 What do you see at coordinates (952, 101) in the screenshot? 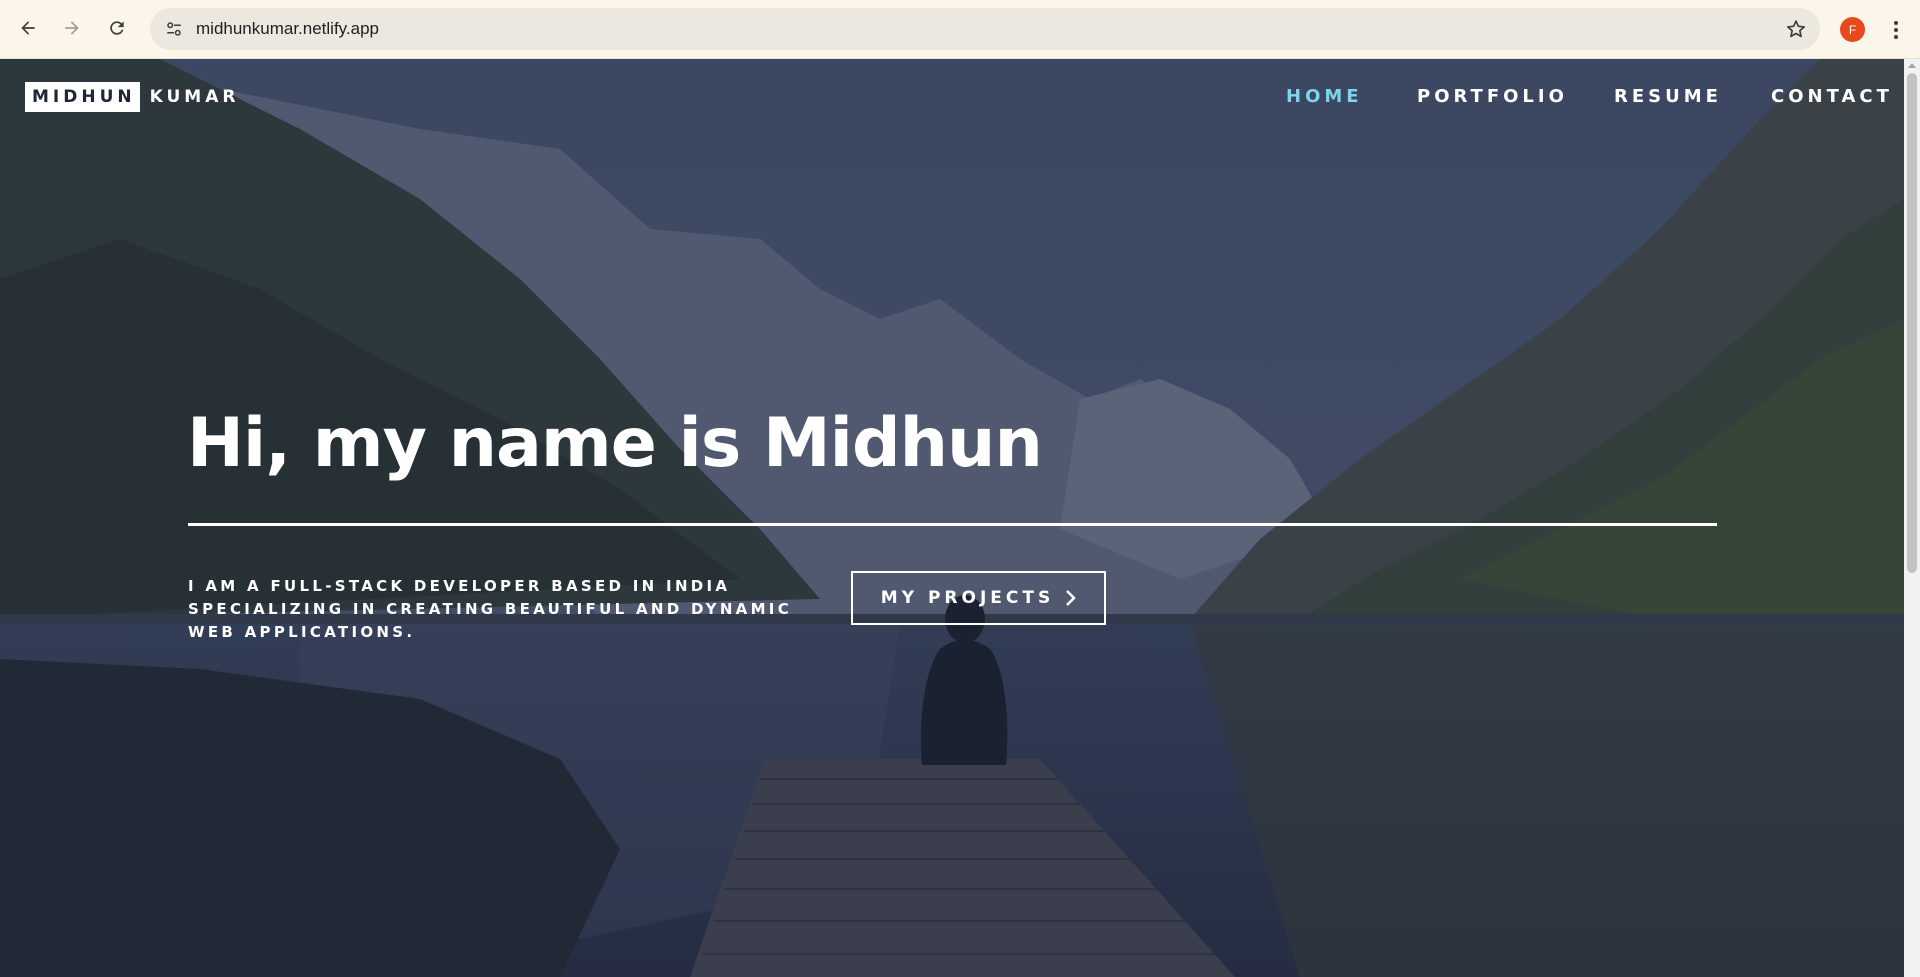
I see `site-nav: HOME PORTFOLIO RESUME CONTACT` at bounding box center [952, 101].